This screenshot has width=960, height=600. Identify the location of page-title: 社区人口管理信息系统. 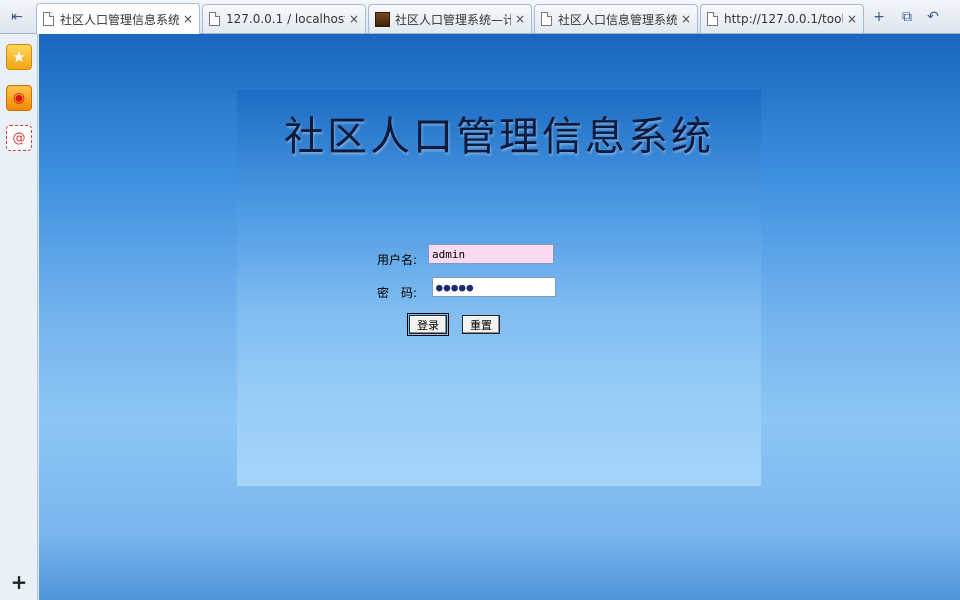
(499, 137).